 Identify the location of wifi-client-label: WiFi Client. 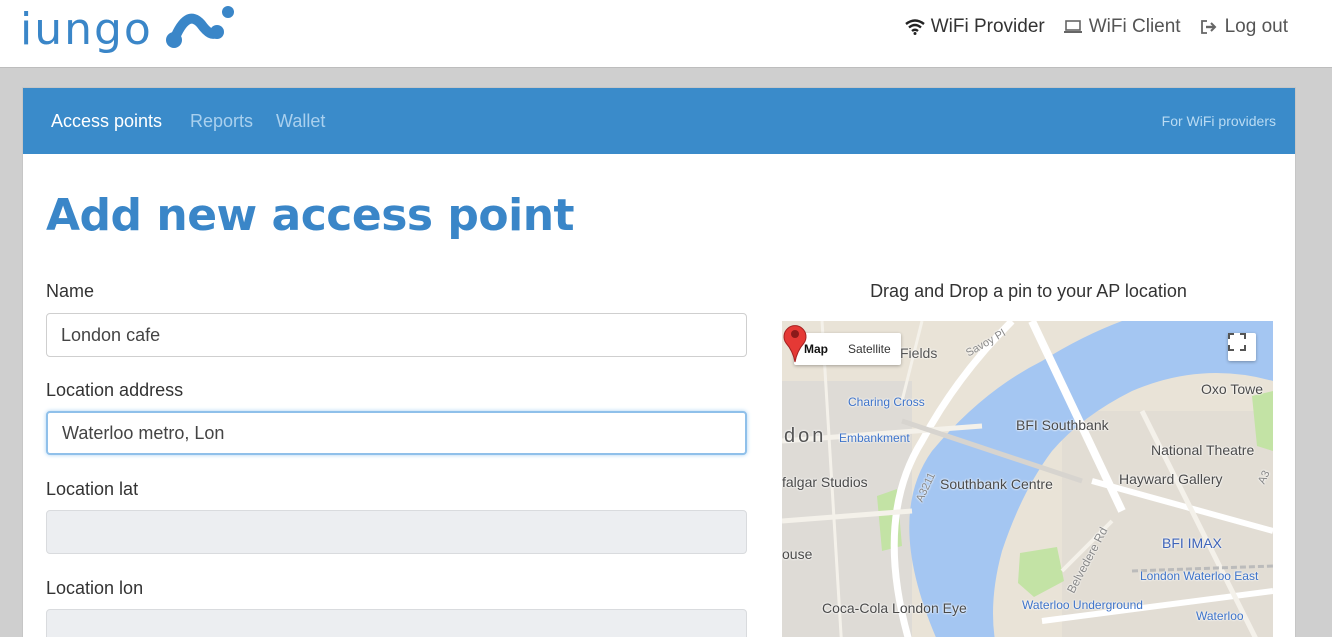
(1134, 26).